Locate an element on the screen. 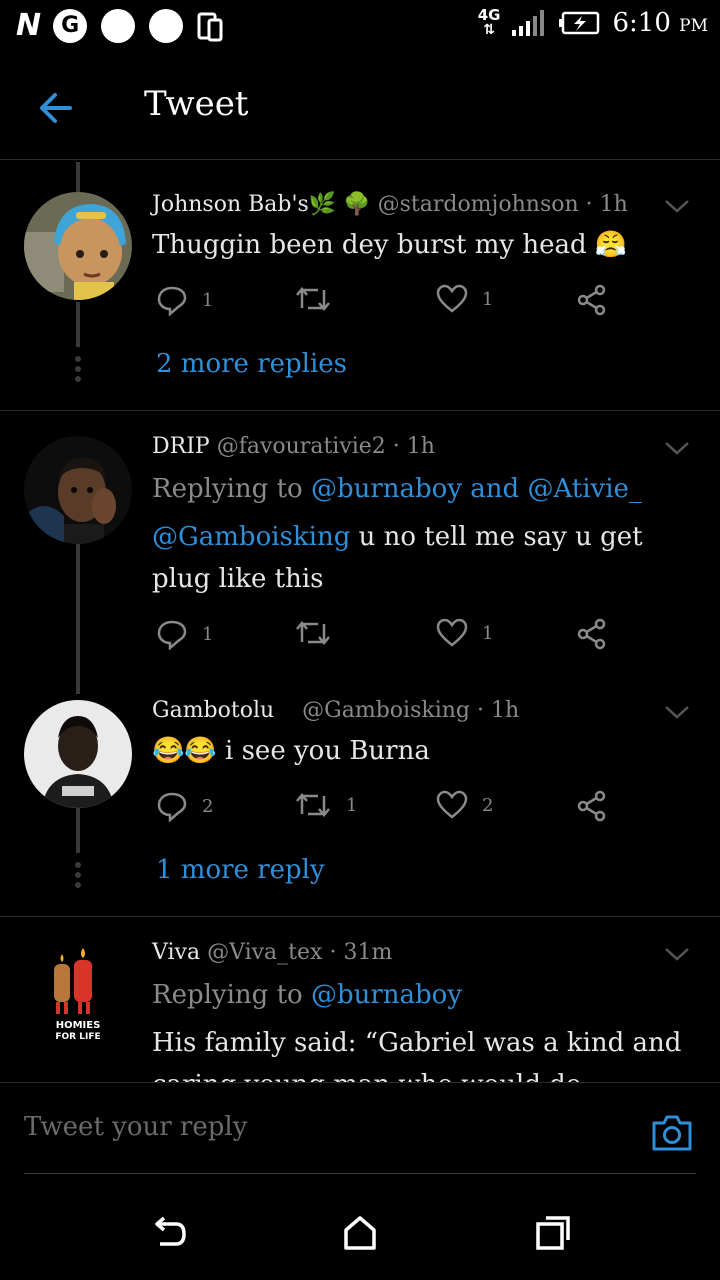 The image size is (720, 1280). reply-bar is located at coordinates (360, 1128).